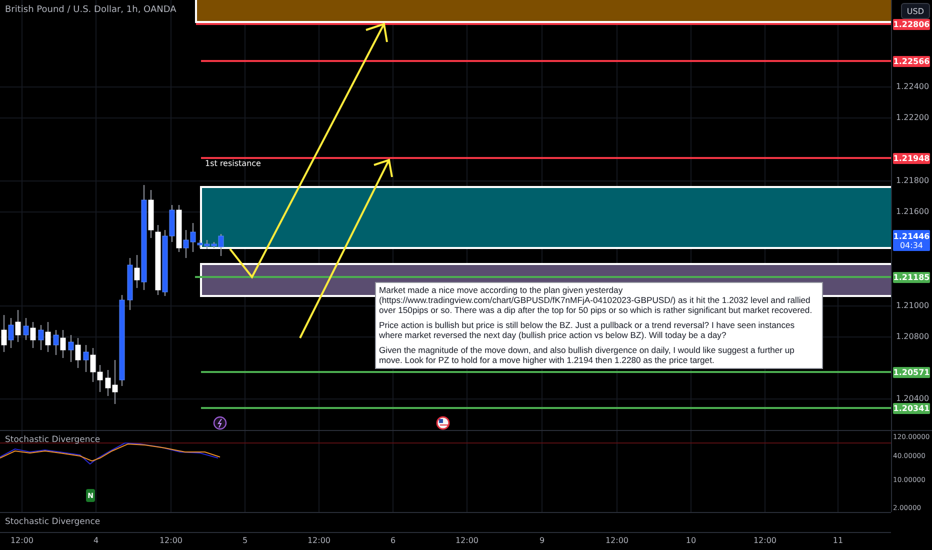 The width and height of the screenshot is (932, 550). What do you see at coordinates (911, 277) in the screenshot?
I see `price-tag: 1.21185` at bounding box center [911, 277].